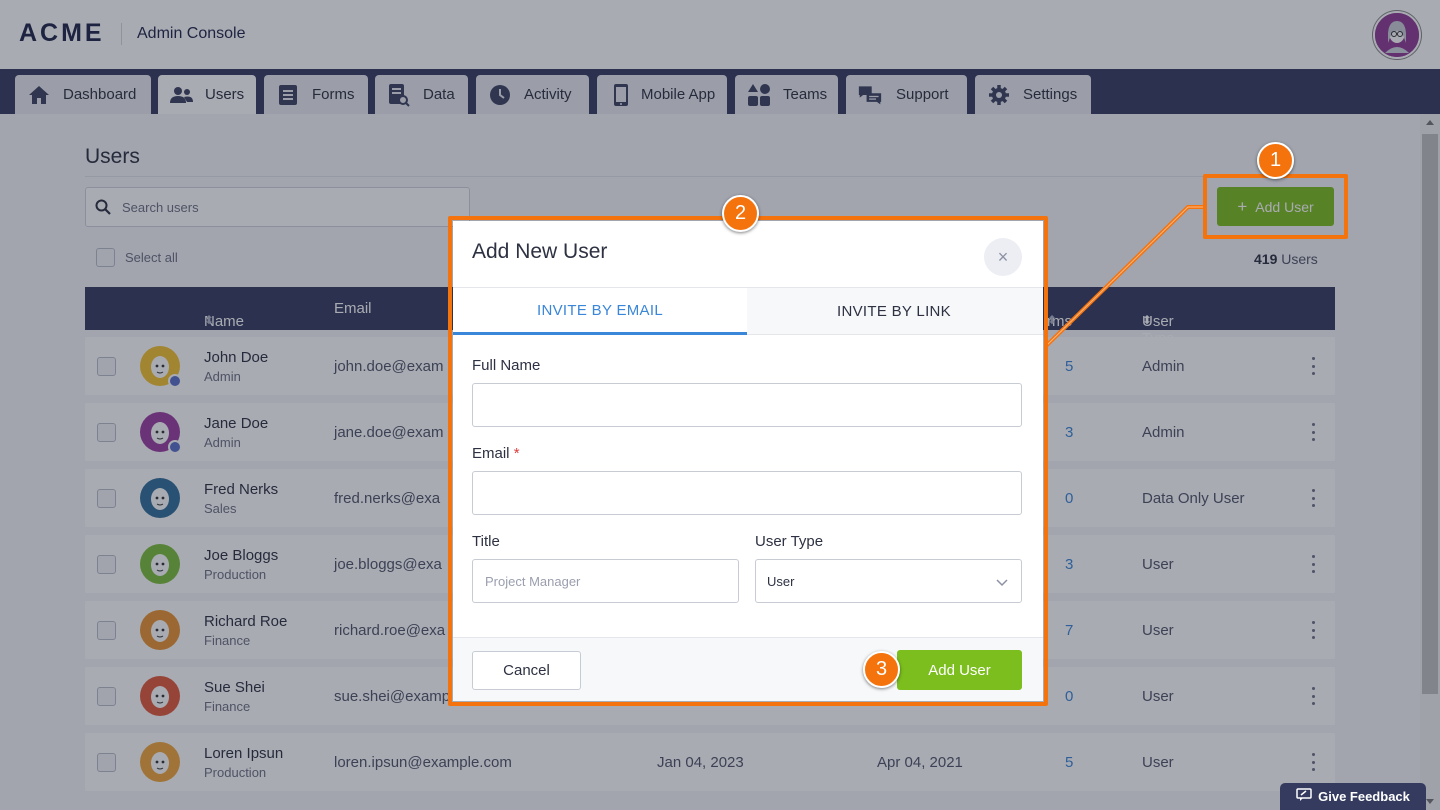 Image resolution: width=1440 pixels, height=810 pixels. I want to click on callout-1: 1, so click(1275, 160).